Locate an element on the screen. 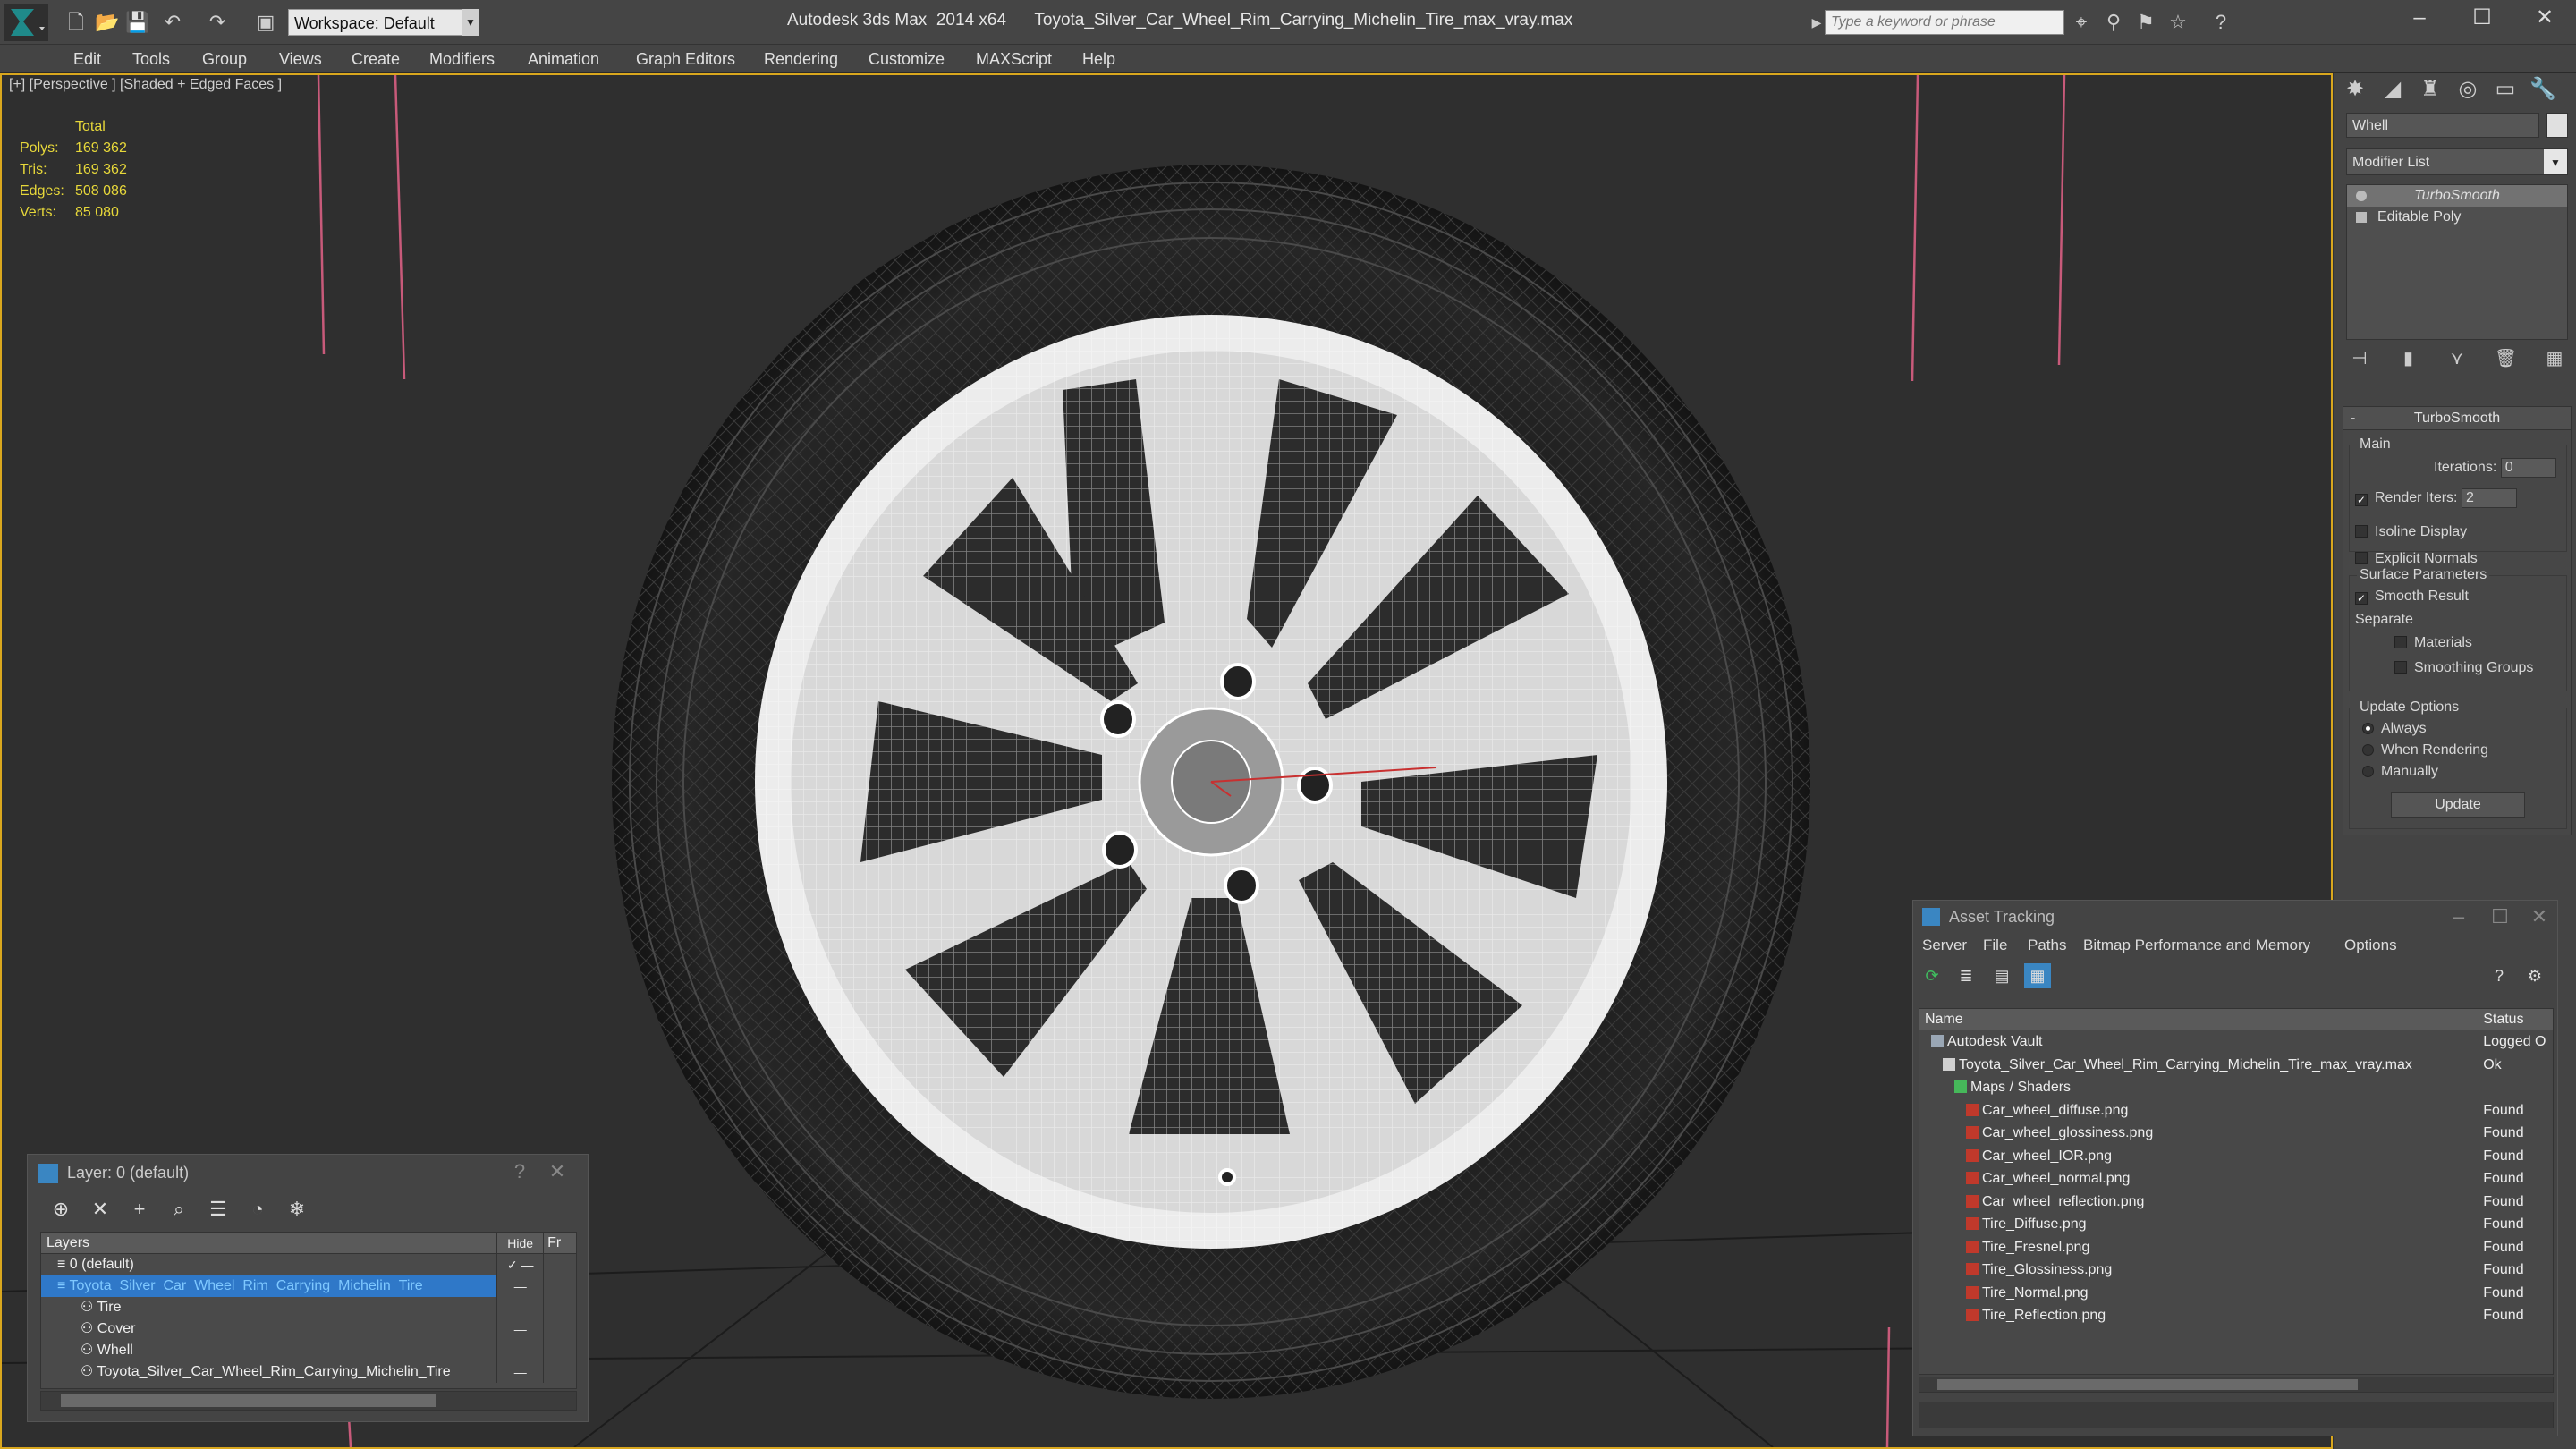  col-status-header: Status is located at coordinates (2516, 1019).